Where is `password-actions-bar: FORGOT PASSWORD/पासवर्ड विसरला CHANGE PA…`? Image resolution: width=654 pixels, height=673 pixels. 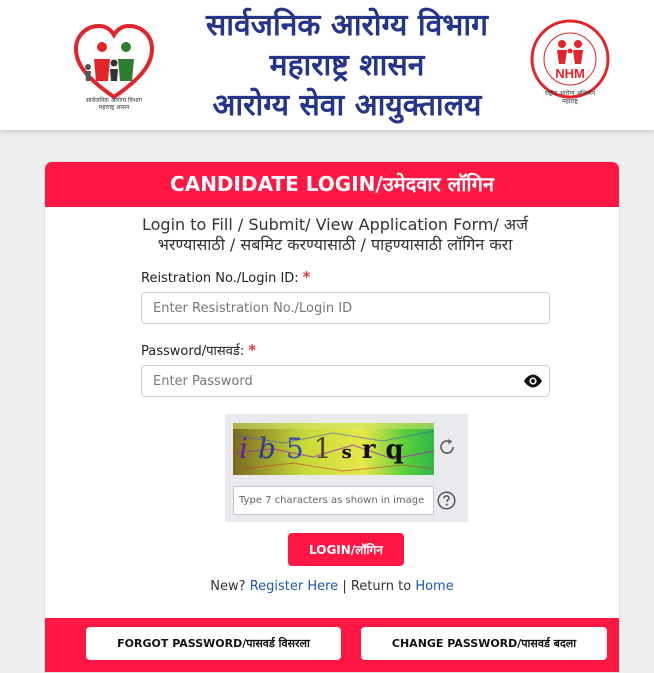 password-actions-bar: FORGOT PASSWORD/पासवर्ड विसरला CHANGE PA… is located at coordinates (332, 645).